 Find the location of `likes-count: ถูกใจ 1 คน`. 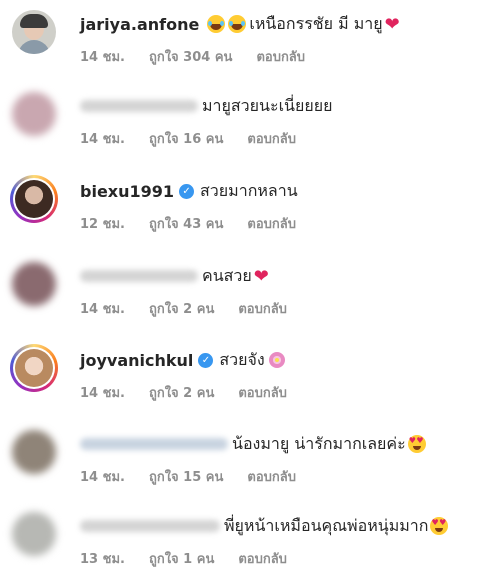

likes-count: ถูกใจ 1 คน is located at coordinates (181, 558).